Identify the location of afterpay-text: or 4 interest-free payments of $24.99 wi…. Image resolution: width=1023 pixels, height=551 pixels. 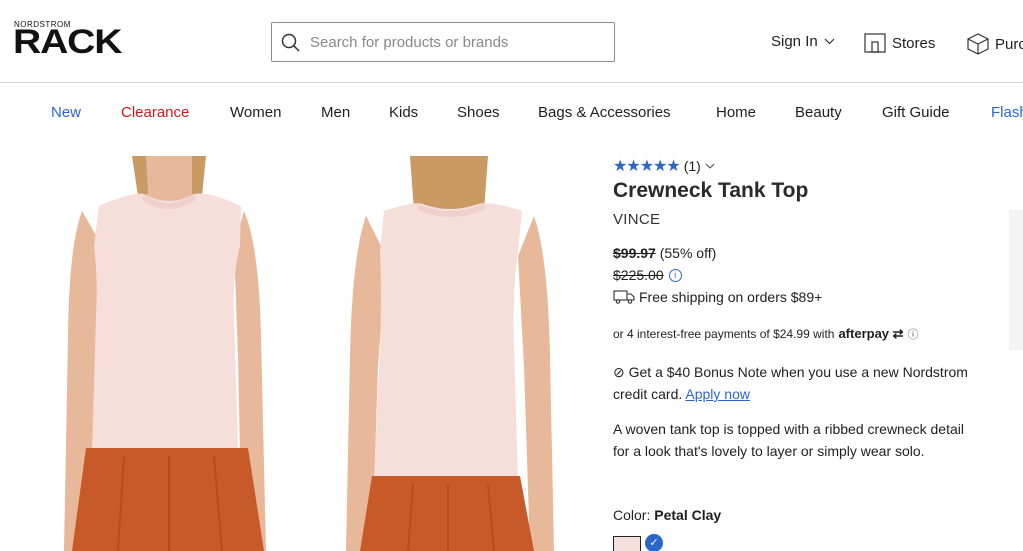
(724, 334).